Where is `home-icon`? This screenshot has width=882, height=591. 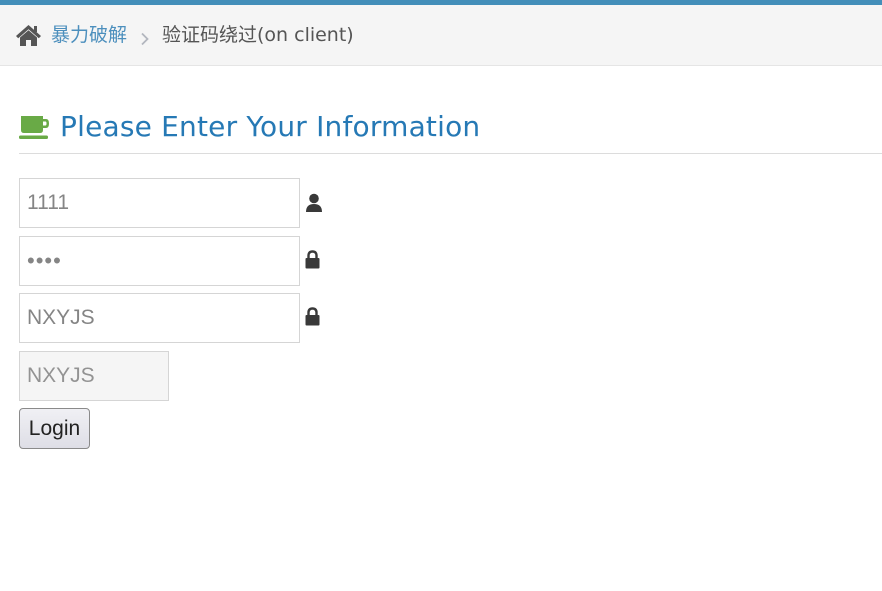 home-icon is located at coordinates (28, 35).